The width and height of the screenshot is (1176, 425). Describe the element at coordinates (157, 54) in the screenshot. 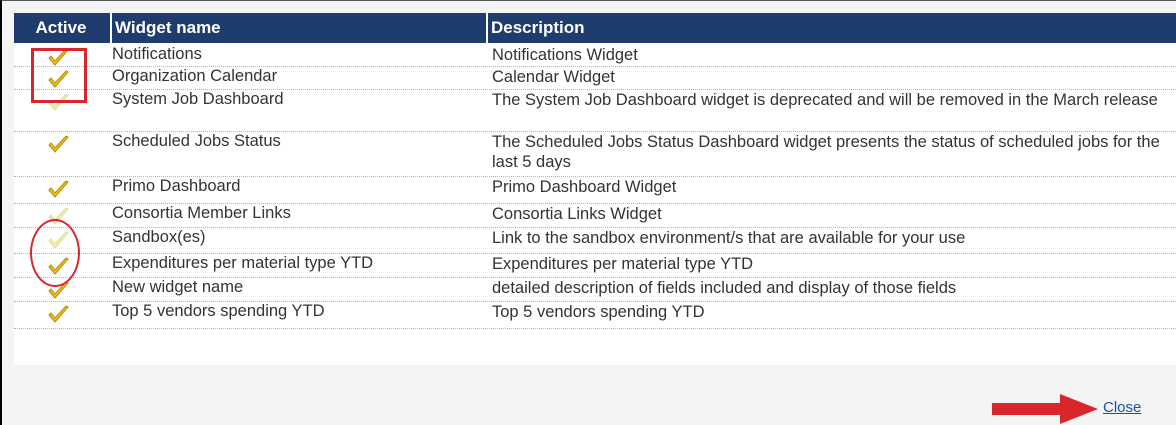

I see `widget-name: Notifications` at that location.